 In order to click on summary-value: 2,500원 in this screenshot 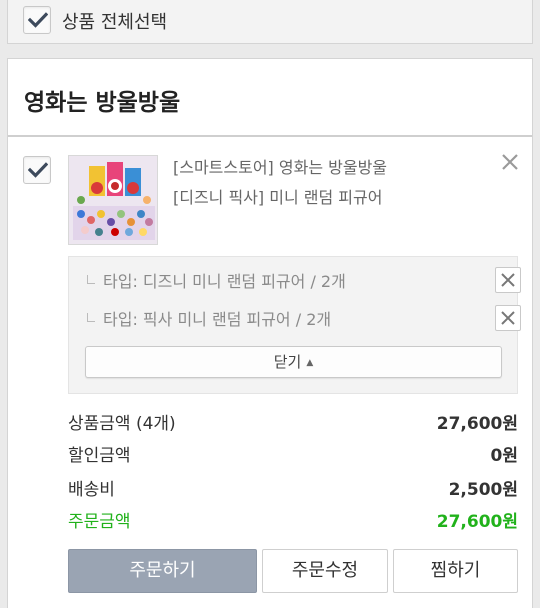, I will do `click(483, 490)`.